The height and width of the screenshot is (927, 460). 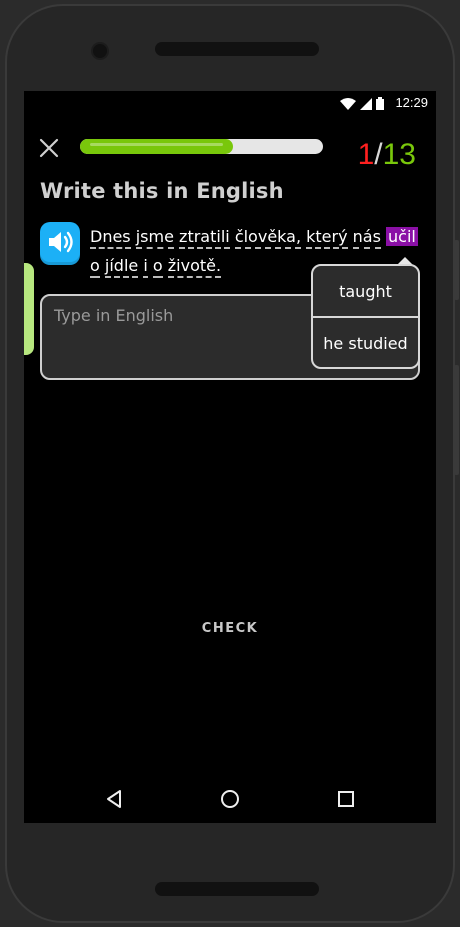 I want to click on nav-back-button, so click(x=114, y=799).